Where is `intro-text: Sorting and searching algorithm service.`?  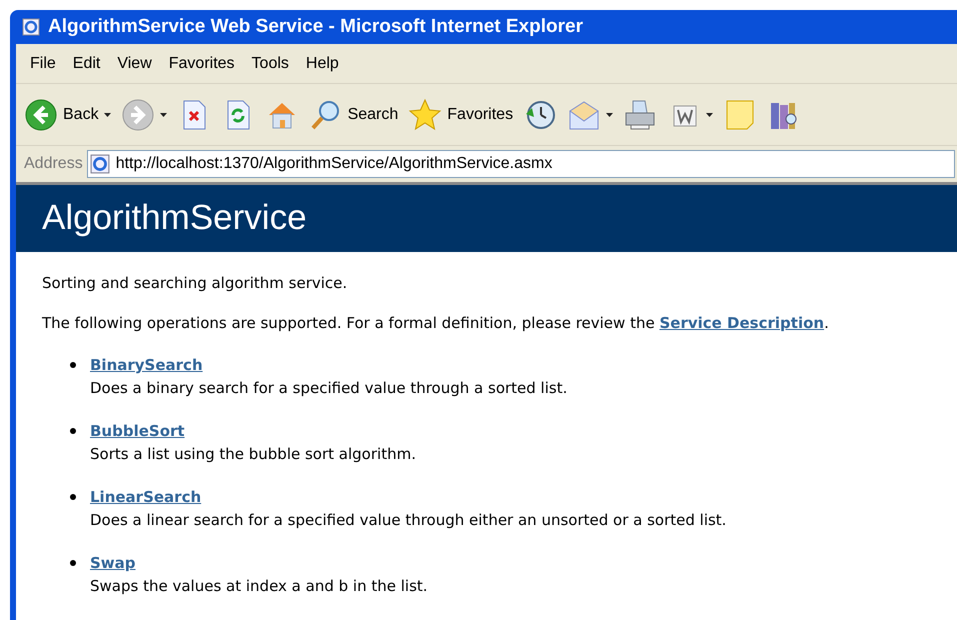 intro-text: Sorting and searching algorithm service. is located at coordinates (195, 283).